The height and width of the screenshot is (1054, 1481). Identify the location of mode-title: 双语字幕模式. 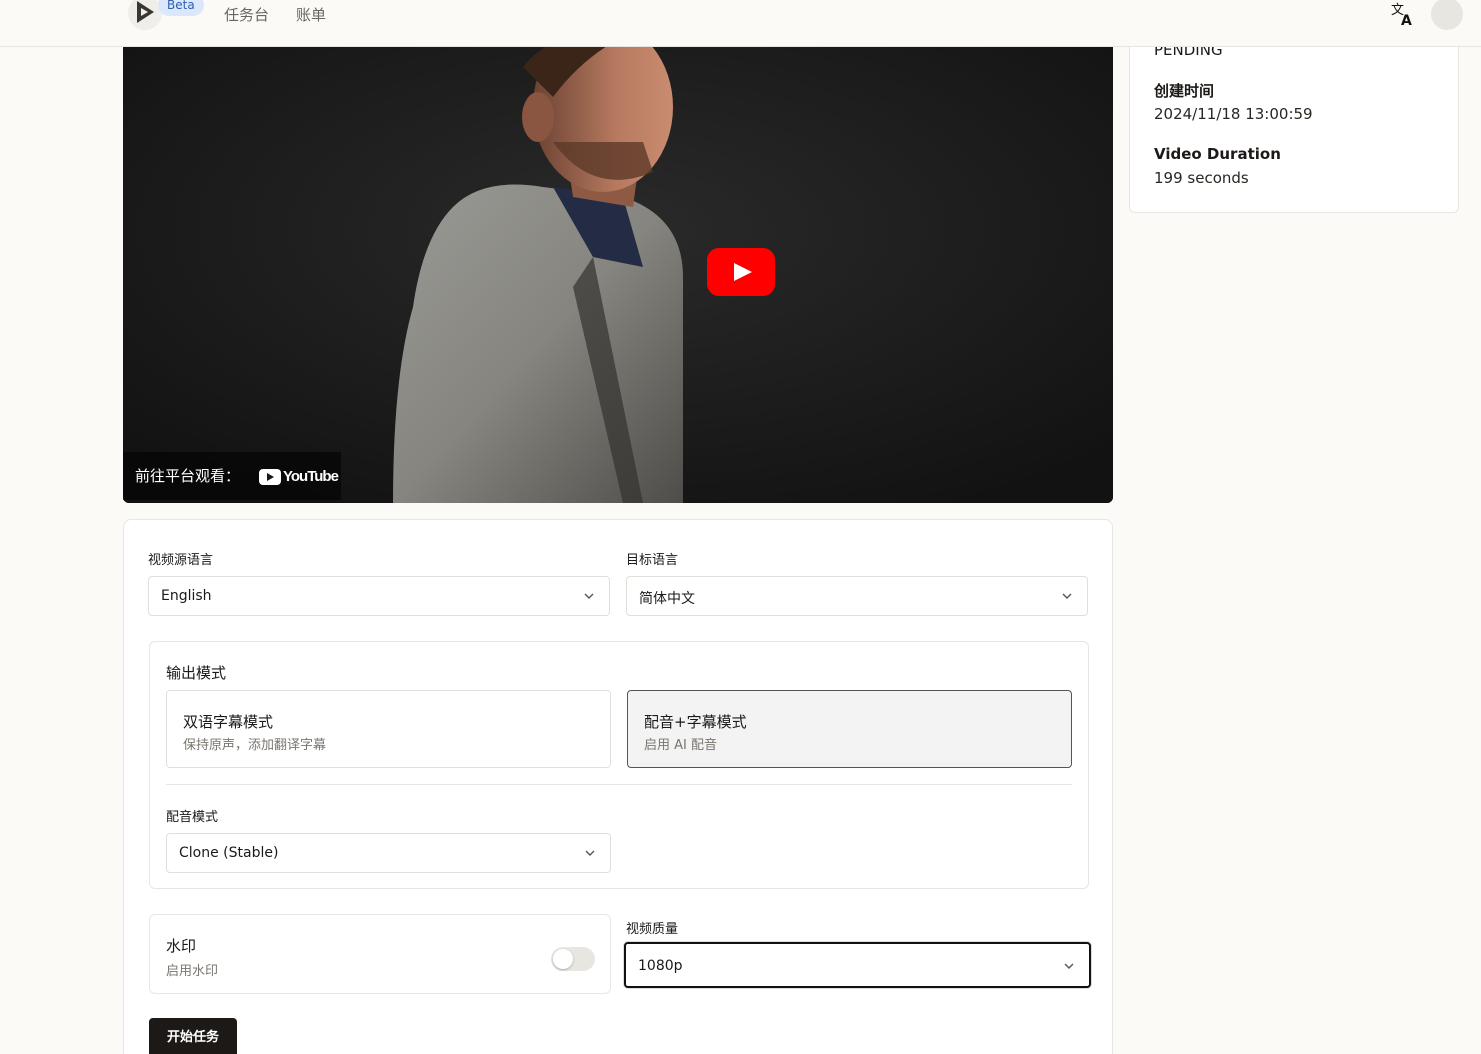
(228, 722).